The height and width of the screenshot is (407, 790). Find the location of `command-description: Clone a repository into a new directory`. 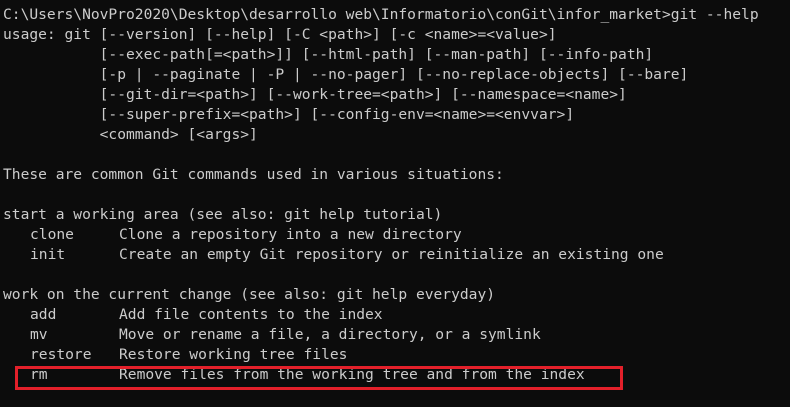

command-description: Clone a repository into a new directory is located at coordinates (290, 234).